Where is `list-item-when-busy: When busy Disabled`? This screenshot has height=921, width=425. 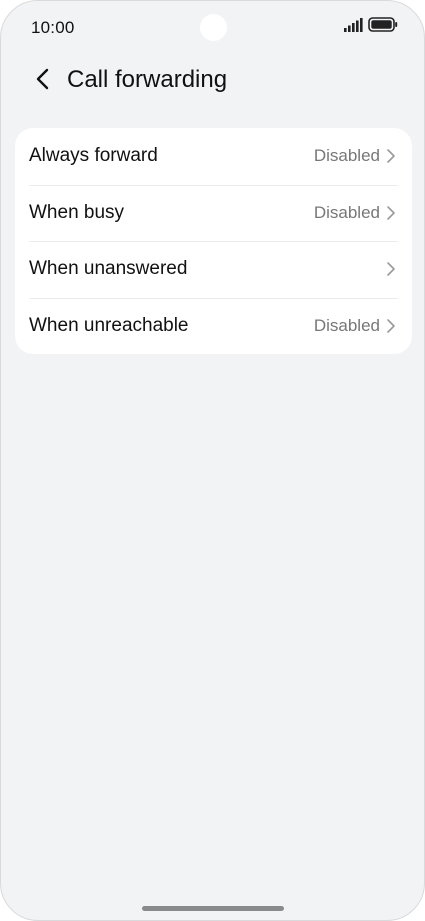
list-item-when-busy: When busy Disabled is located at coordinates (213, 213).